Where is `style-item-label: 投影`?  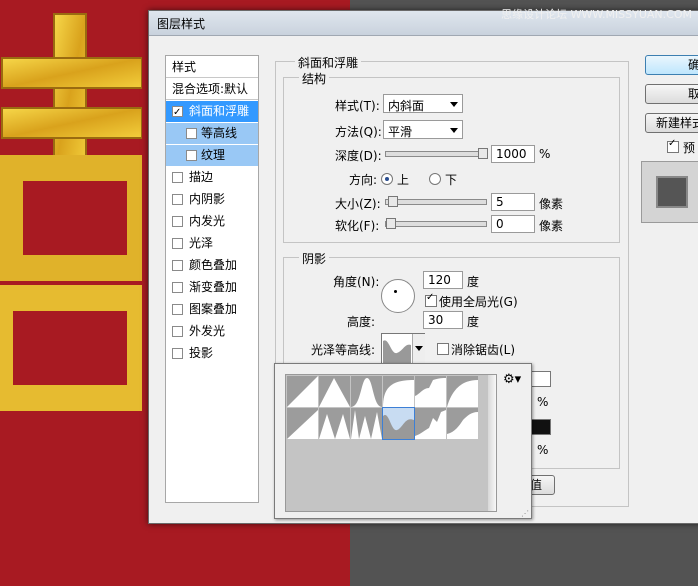 style-item-label: 投影 is located at coordinates (201, 353).